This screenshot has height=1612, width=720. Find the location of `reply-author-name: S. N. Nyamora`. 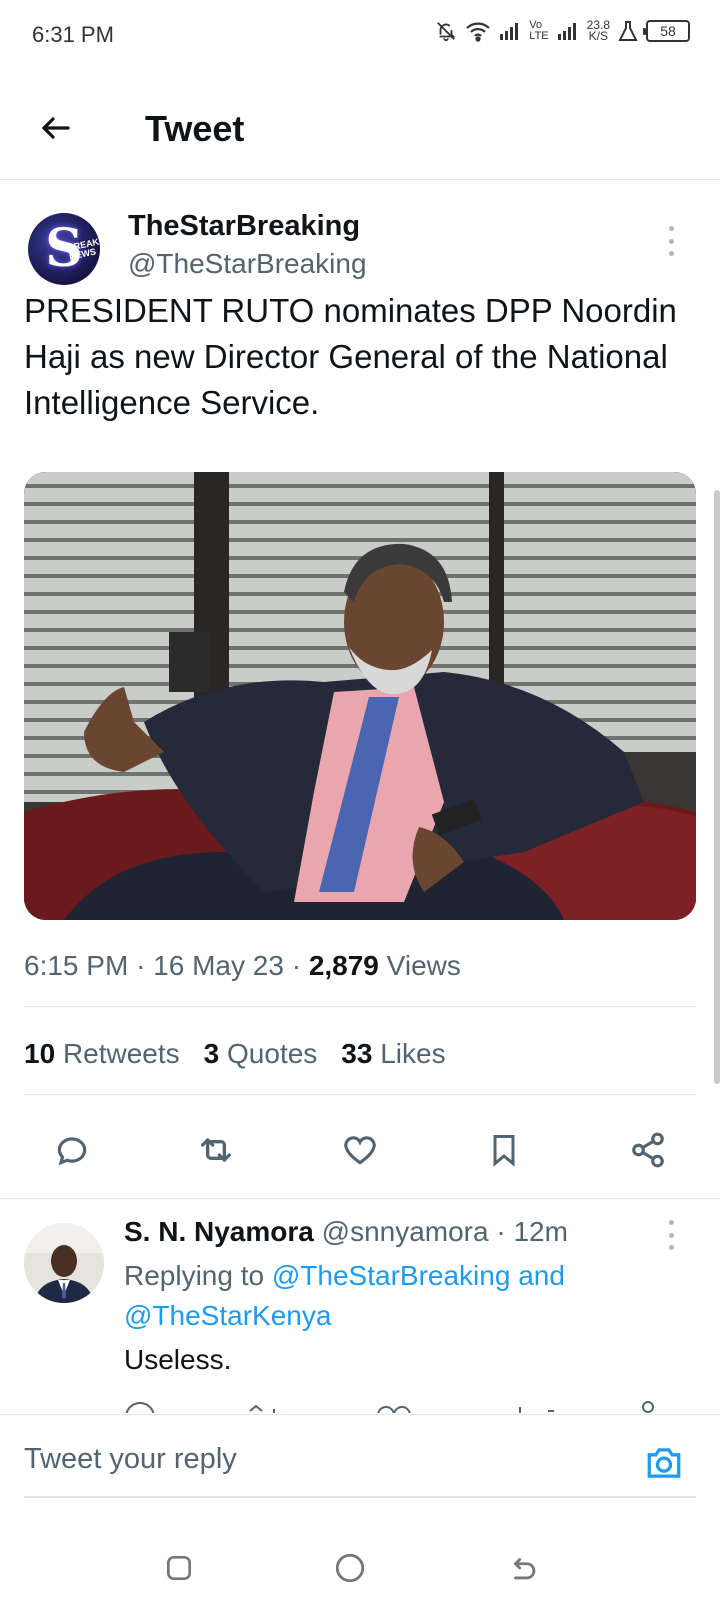

reply-author-name: S. N. Nyamora is located at coordinates (219, 1231).